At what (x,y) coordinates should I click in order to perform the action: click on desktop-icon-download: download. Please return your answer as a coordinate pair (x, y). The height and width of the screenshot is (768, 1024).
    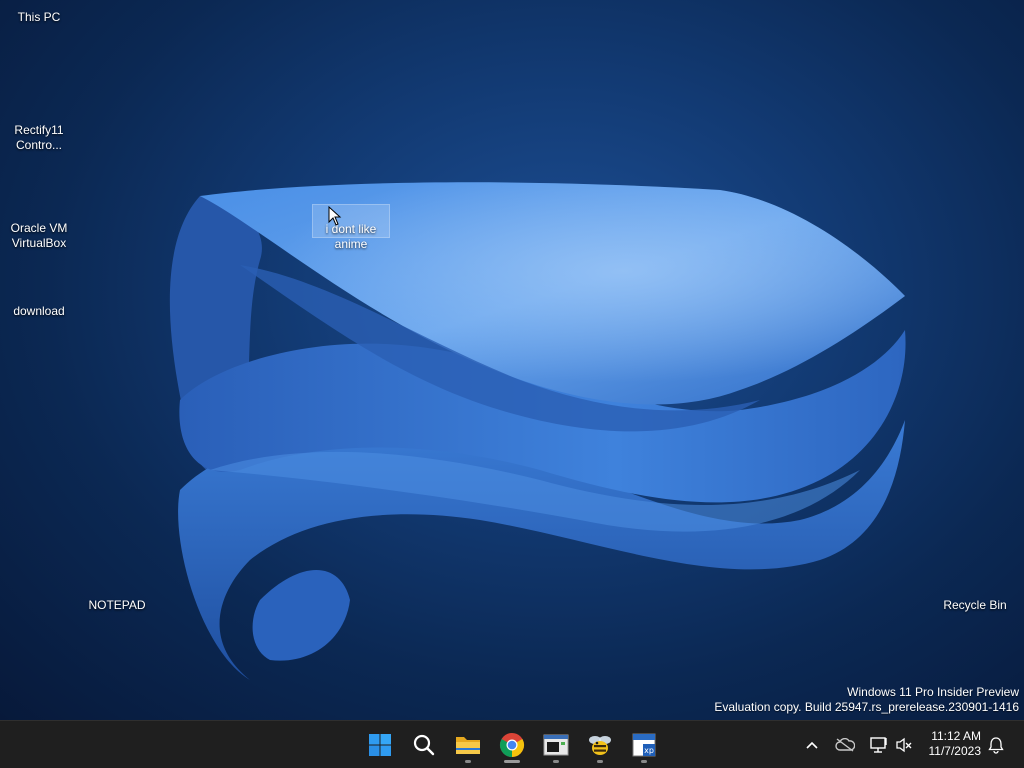
    Looking at the image, I should click on (39, 311).